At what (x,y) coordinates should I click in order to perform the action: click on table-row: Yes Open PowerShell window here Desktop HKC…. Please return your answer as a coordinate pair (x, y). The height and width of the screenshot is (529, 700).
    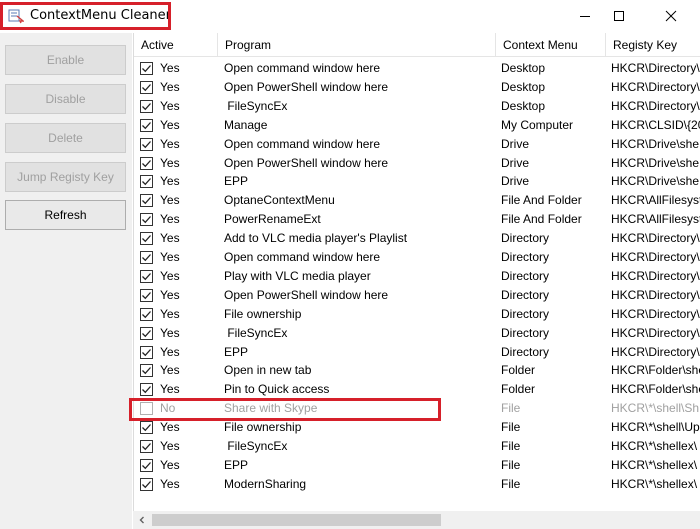
    Looking at the image, I should click on (417, 87).